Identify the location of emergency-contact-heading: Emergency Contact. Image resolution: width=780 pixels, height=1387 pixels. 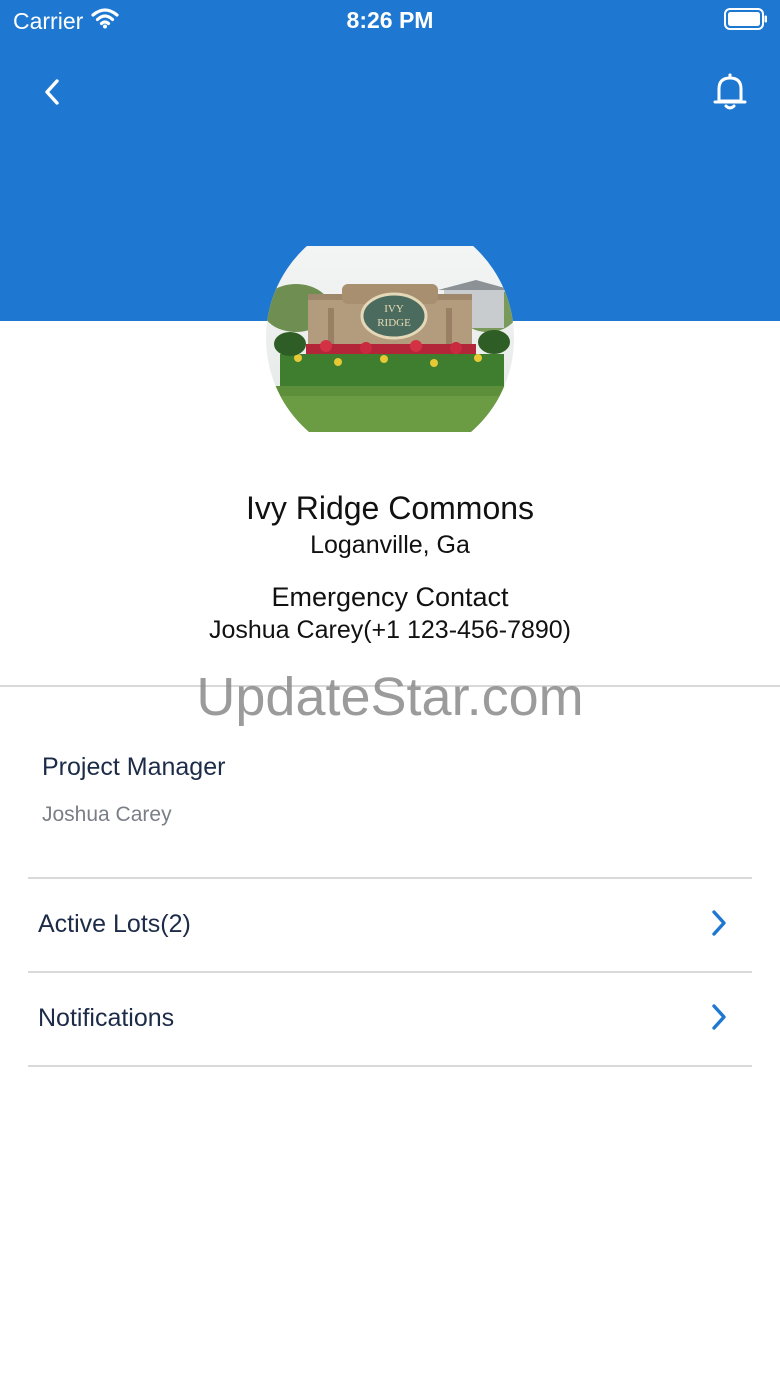
(390, 597).